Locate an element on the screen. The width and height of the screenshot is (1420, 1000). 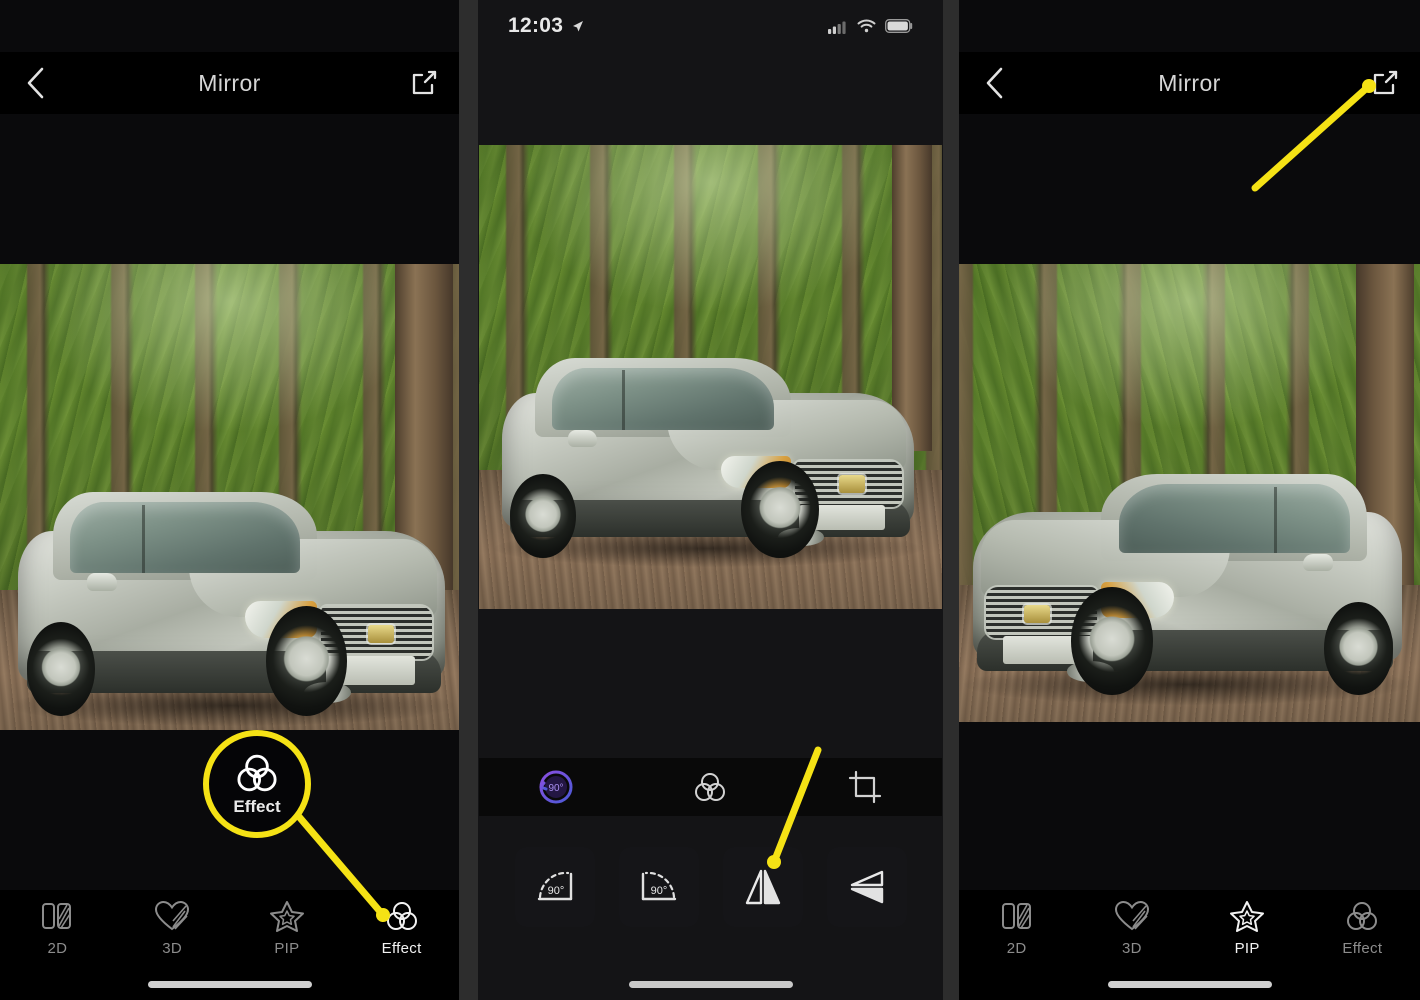
nav-bar-panel3: Mirror is located at coordinates (1189, 83).